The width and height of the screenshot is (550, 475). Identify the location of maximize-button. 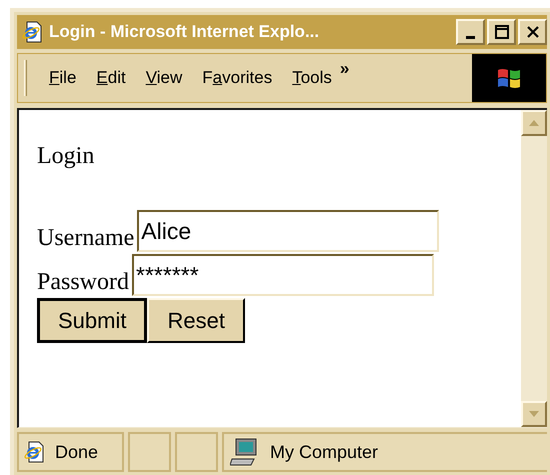
(501, 32).